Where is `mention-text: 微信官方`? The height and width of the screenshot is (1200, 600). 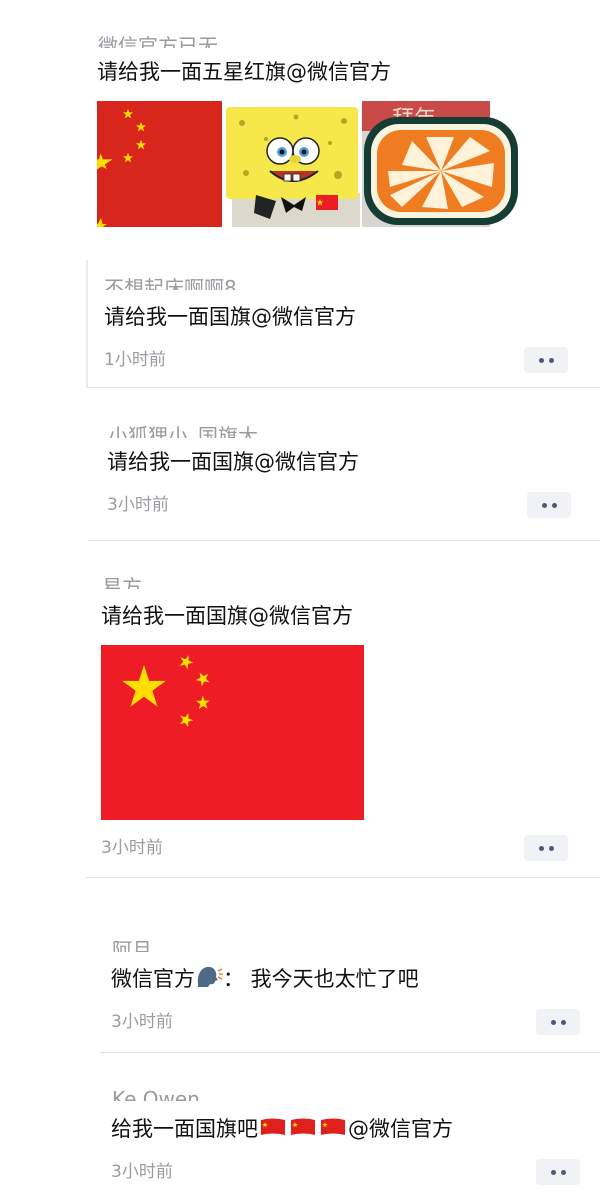
mention-text: 微信官方 is located at coordinates (153, 979).